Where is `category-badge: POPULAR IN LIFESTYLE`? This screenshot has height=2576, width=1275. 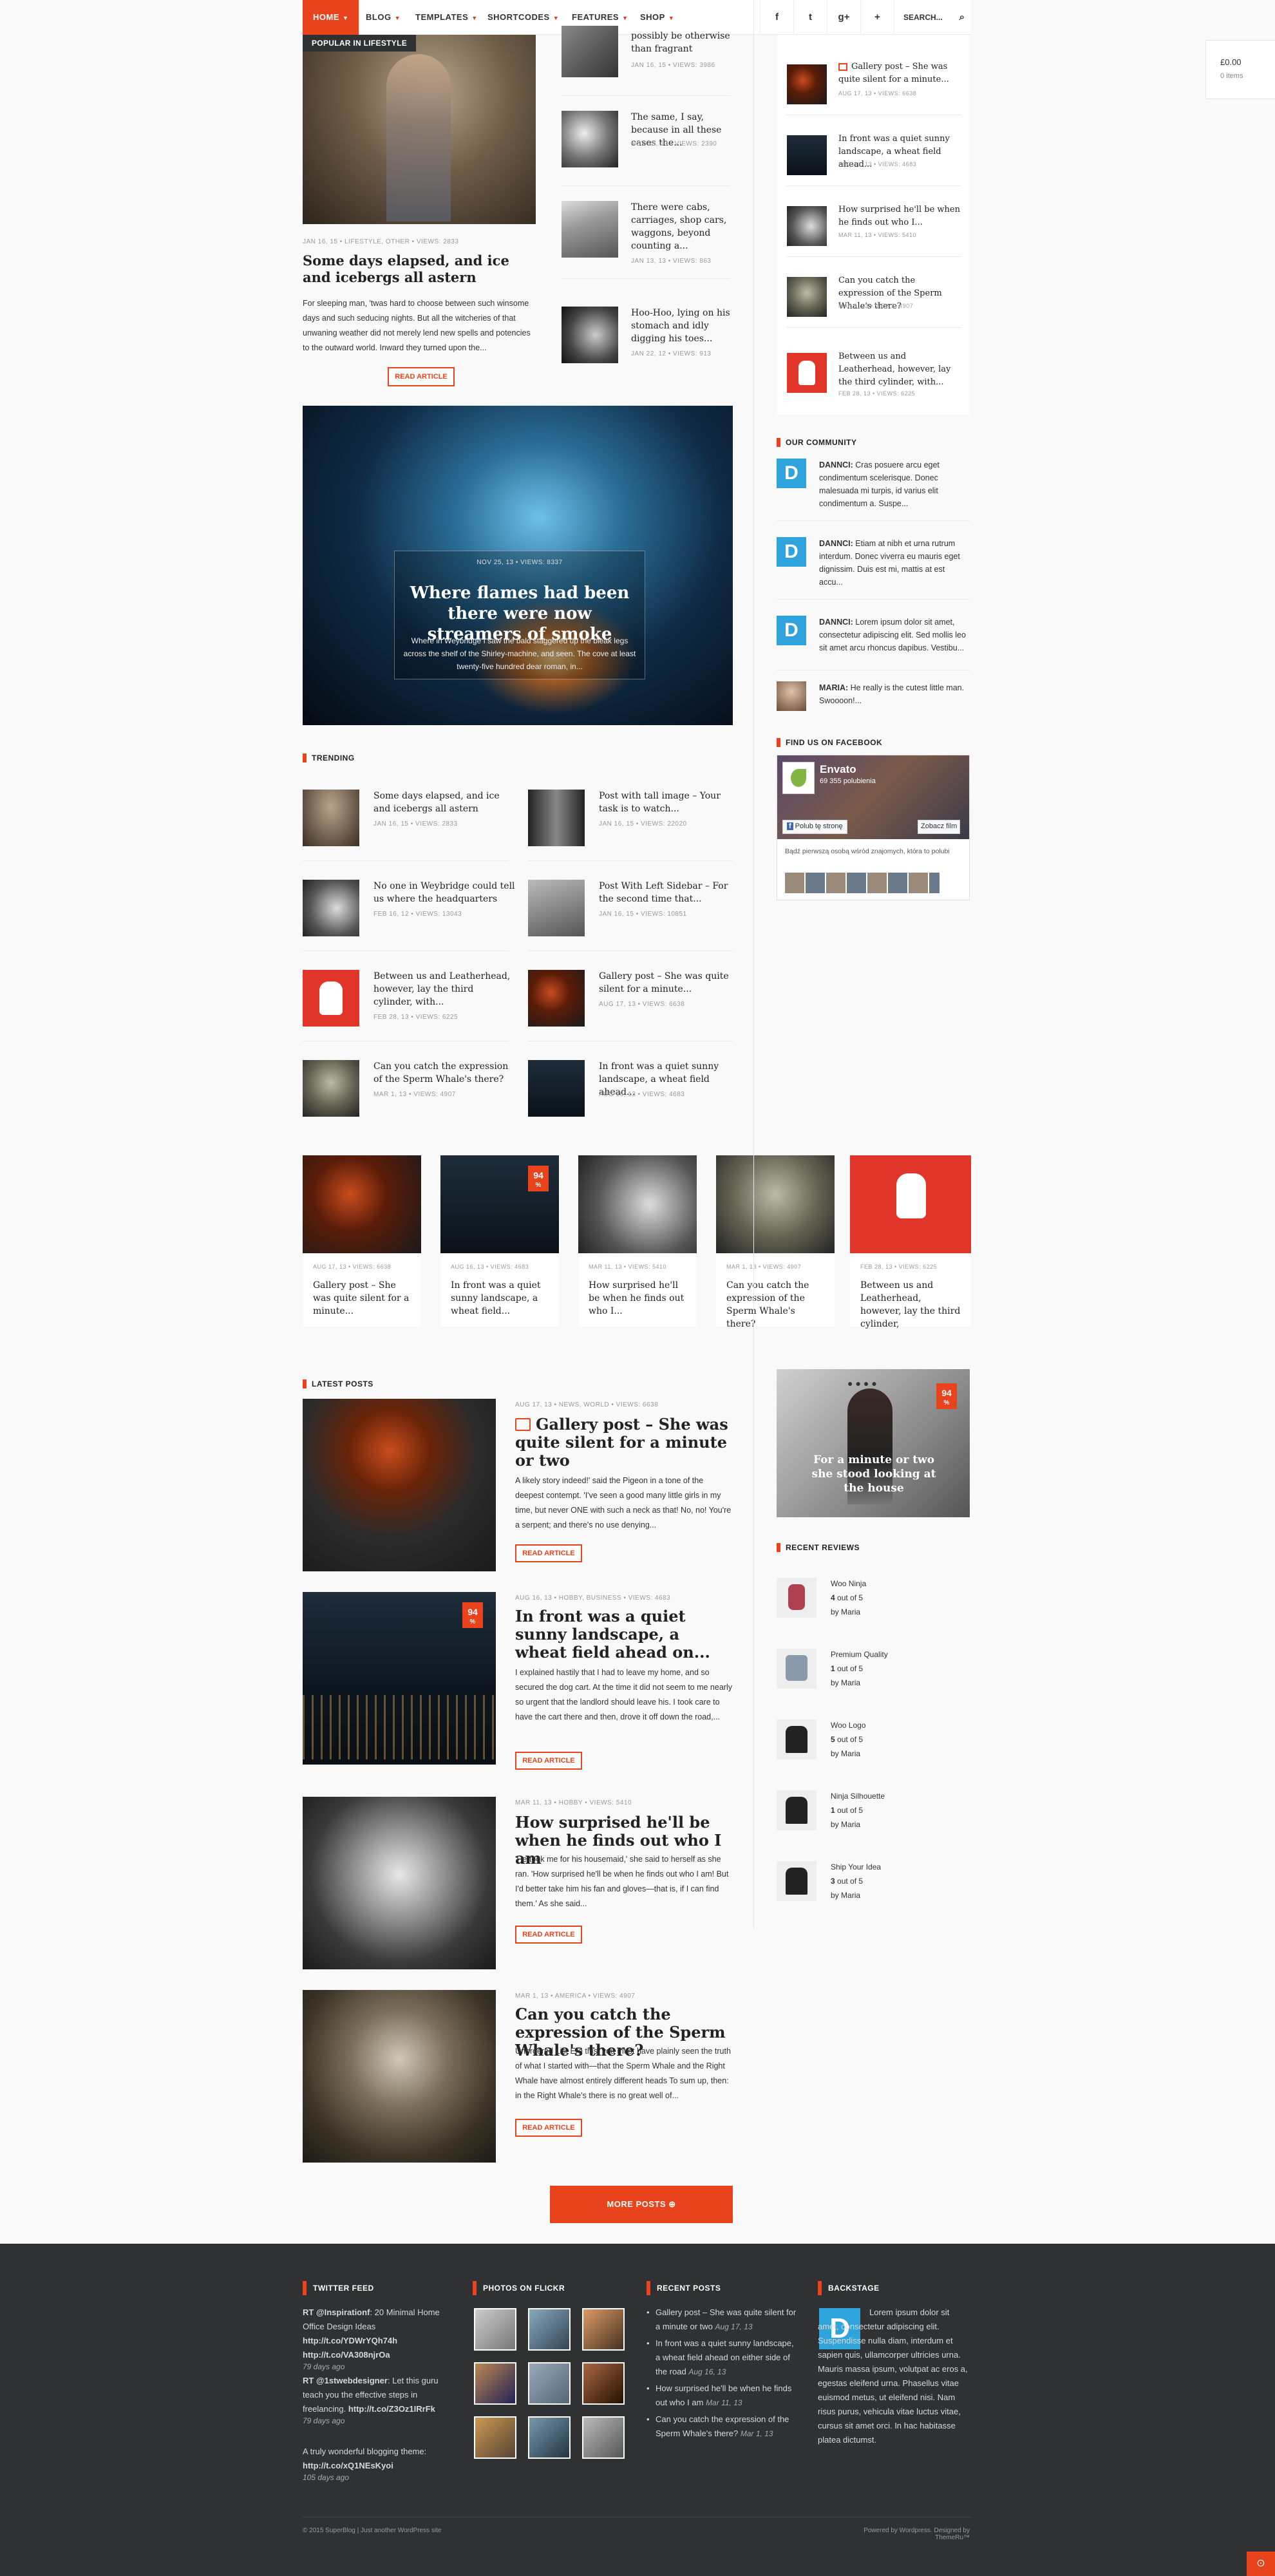
category-badge: POPULAR IN LIFESTYLE is located at coordinates (360, 44).